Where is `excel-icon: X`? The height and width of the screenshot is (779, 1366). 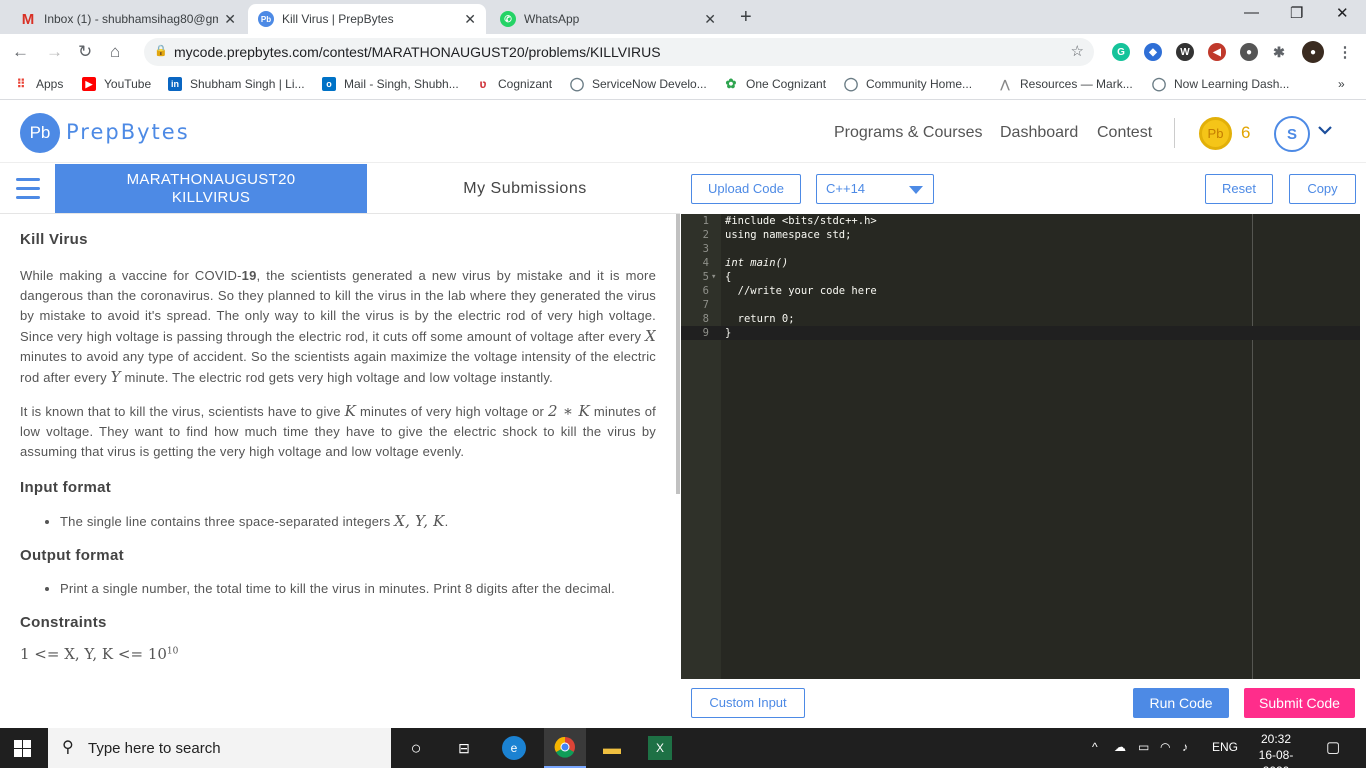 excel-icon: X is located at coordinates (660, 748).